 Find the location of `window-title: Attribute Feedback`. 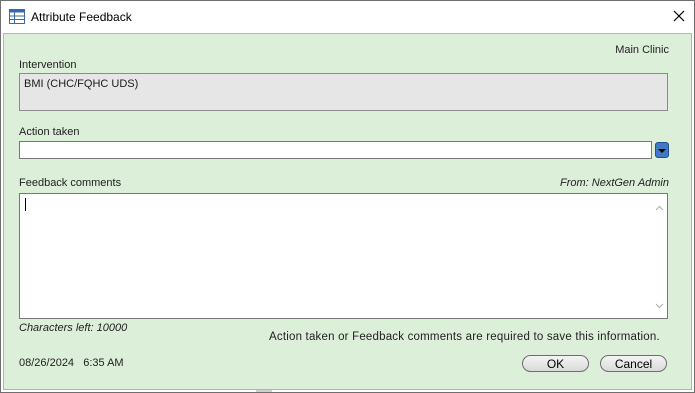

window-title: Attribute Feedback is located at coordinates (81, 17).